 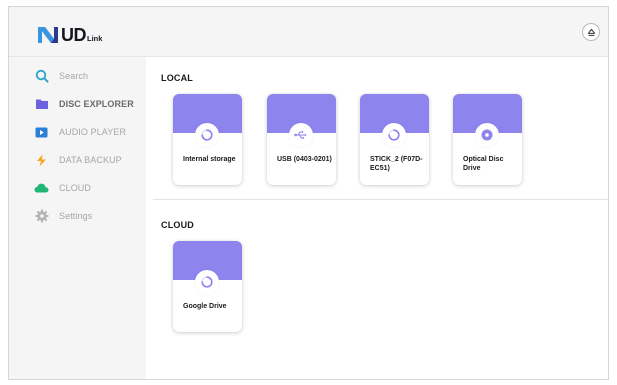 What do you see at coordinates (75, 188) in the screenshot?
I see `sidebar-item-label: CLOUD` at bounding box center [75, 188].